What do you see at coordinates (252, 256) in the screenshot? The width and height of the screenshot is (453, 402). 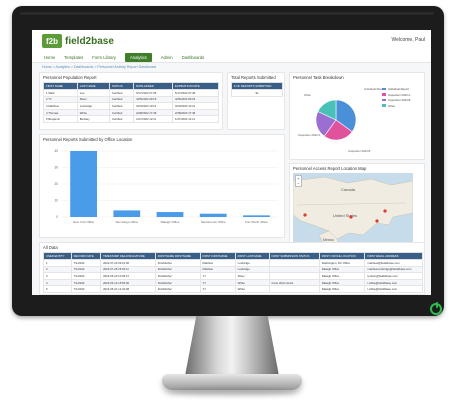 I see `column-header: FIRST LASTNAME` at bounding box center [252, 256].